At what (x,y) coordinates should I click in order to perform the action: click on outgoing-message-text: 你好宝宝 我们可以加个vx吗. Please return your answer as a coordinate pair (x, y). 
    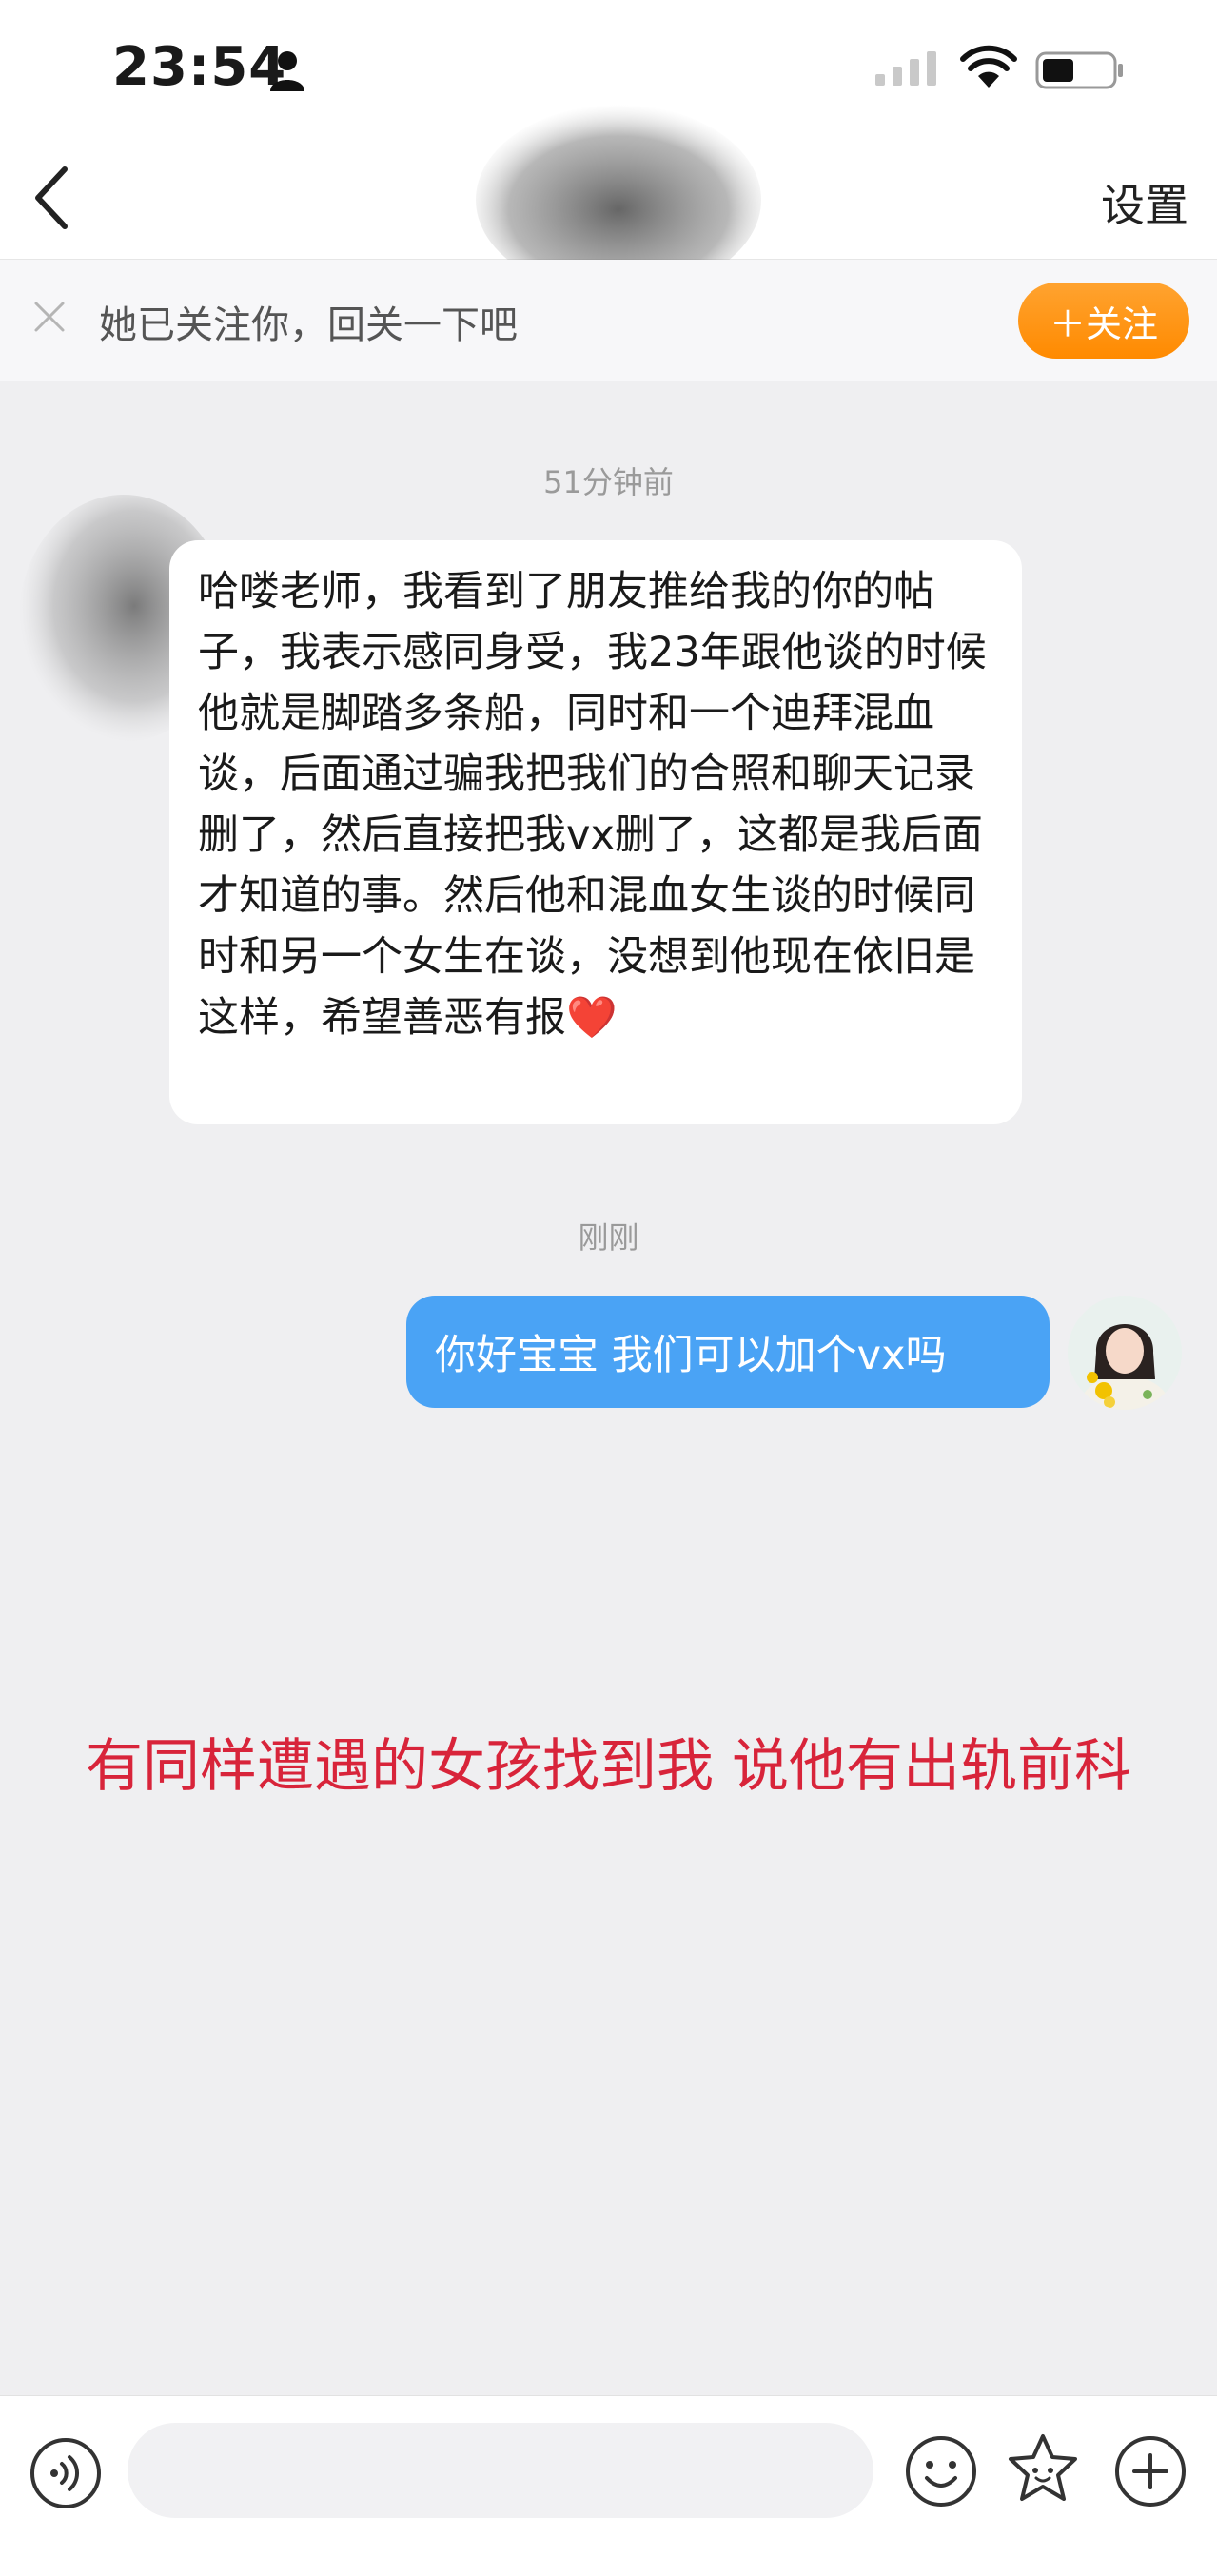
    Looking at the image, I should click on (691, 1355).